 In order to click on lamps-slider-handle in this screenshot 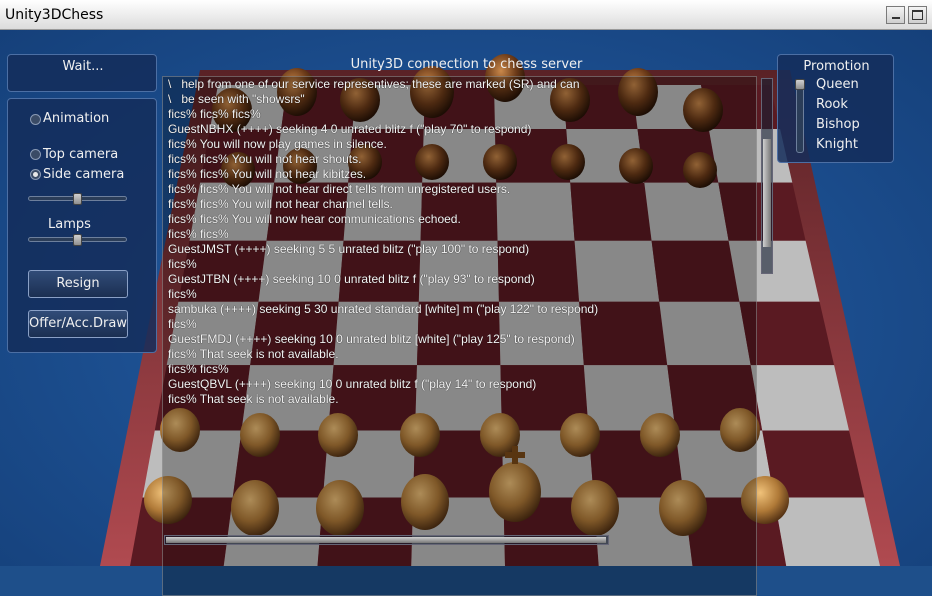, I will do `click(77, 240)`.